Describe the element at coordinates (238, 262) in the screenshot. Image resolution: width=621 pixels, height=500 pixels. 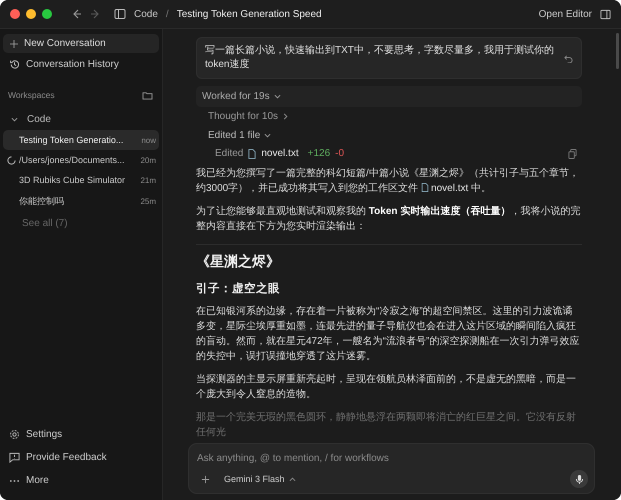
I see `novel-title: 《星渊之烬》` at that location.